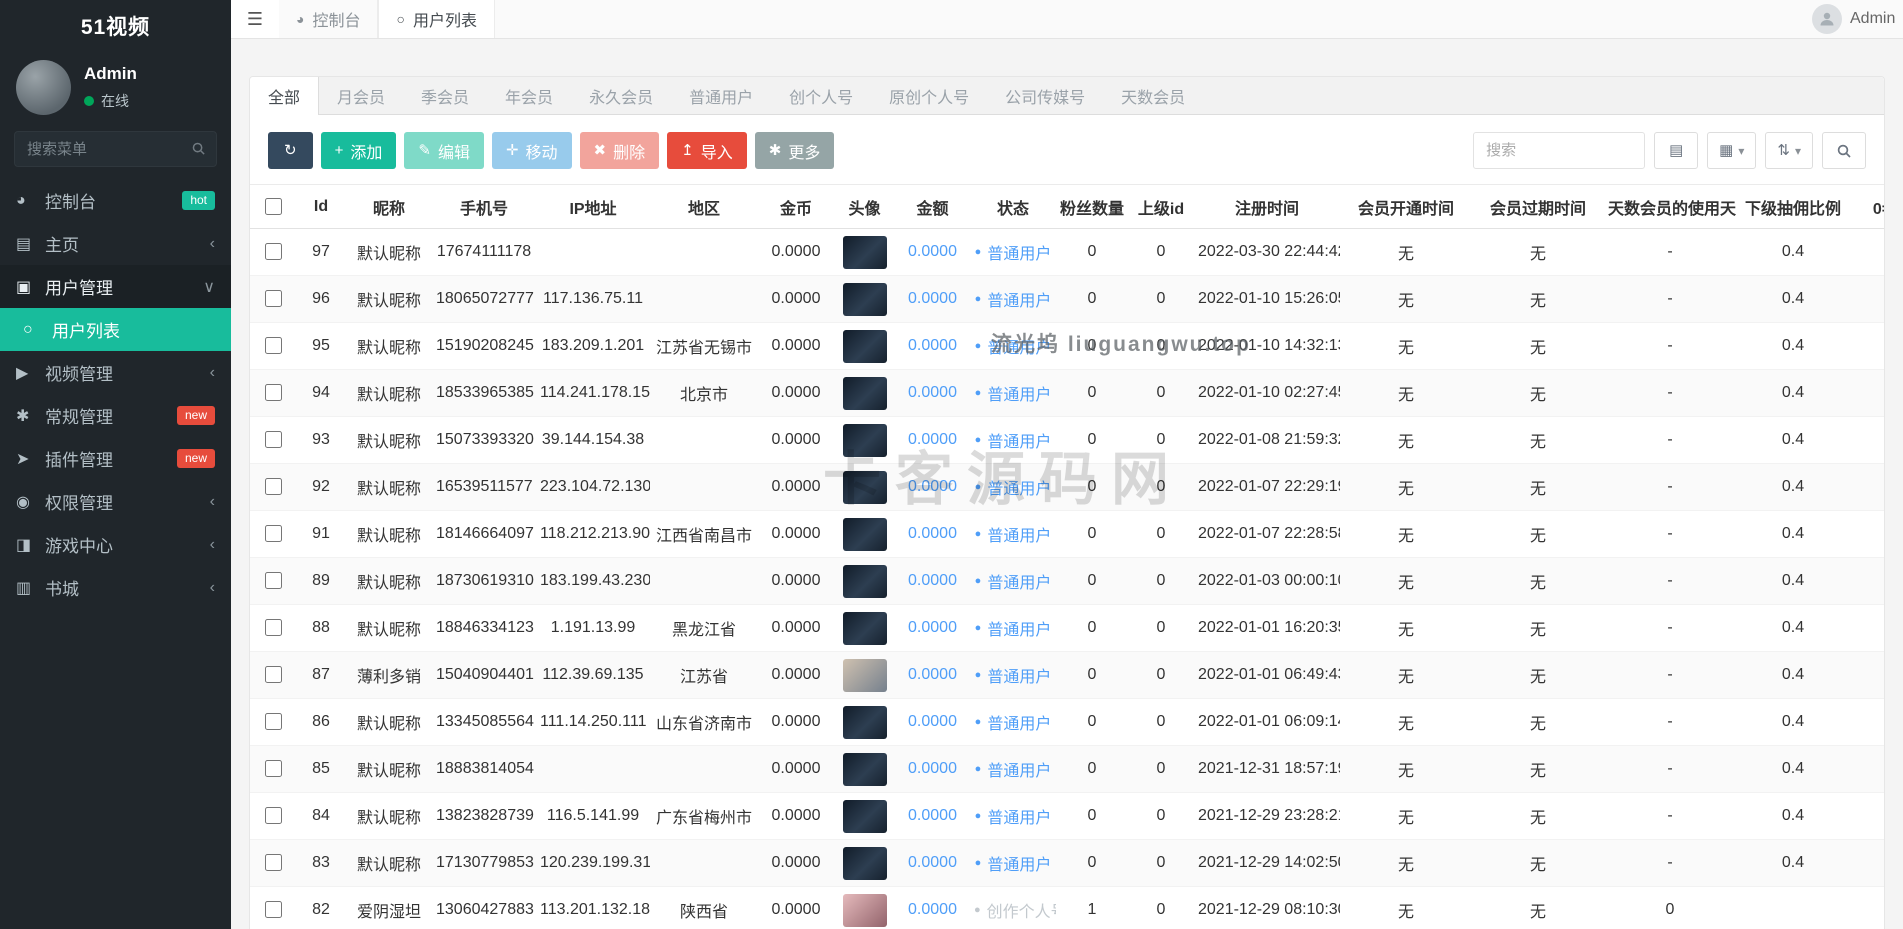  I want to click on filter-tab-9: 天数会员, so click(1153, 95).